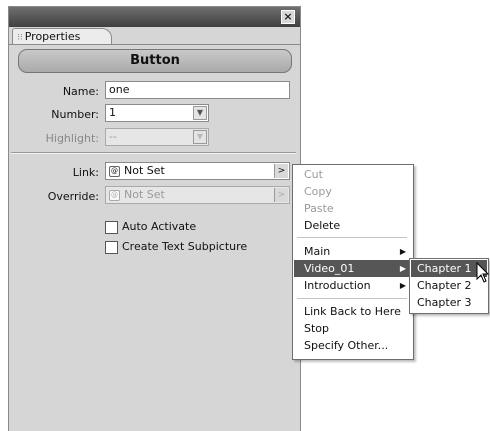 This screenshot has width=490, height=431. What do you see at coordinates (75, 114) in the screenshot?
I see `number-label: Number:` at bounding box center [75, 114].